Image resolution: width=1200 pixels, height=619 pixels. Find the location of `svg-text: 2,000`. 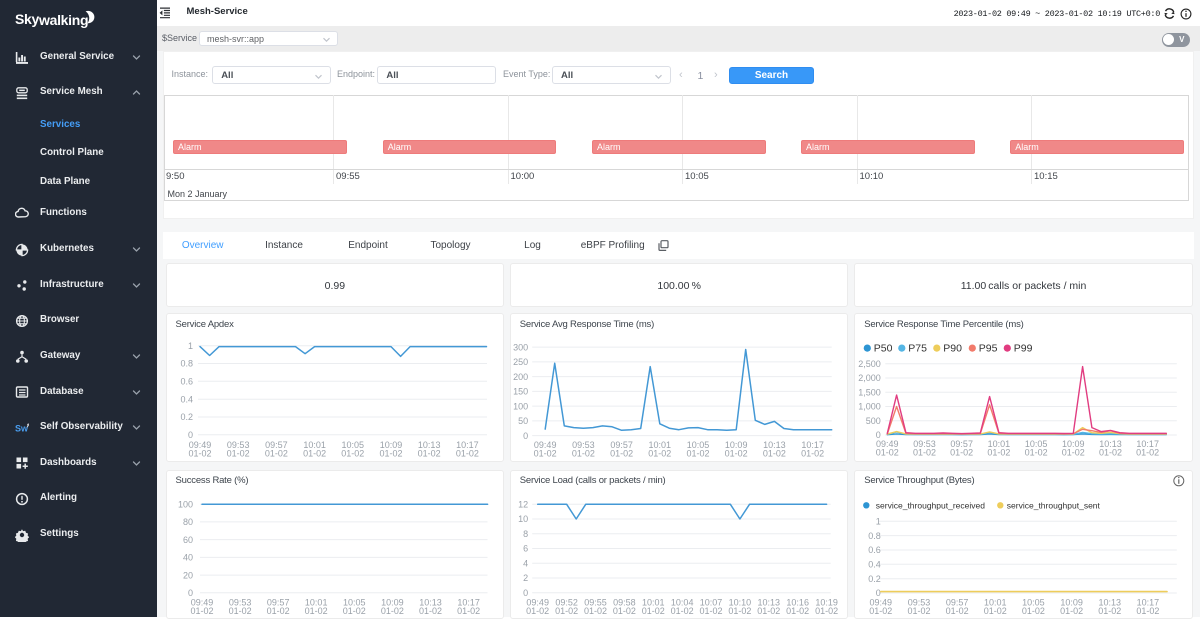

svg-text: 2,000 is located at coordinates (869, 379).